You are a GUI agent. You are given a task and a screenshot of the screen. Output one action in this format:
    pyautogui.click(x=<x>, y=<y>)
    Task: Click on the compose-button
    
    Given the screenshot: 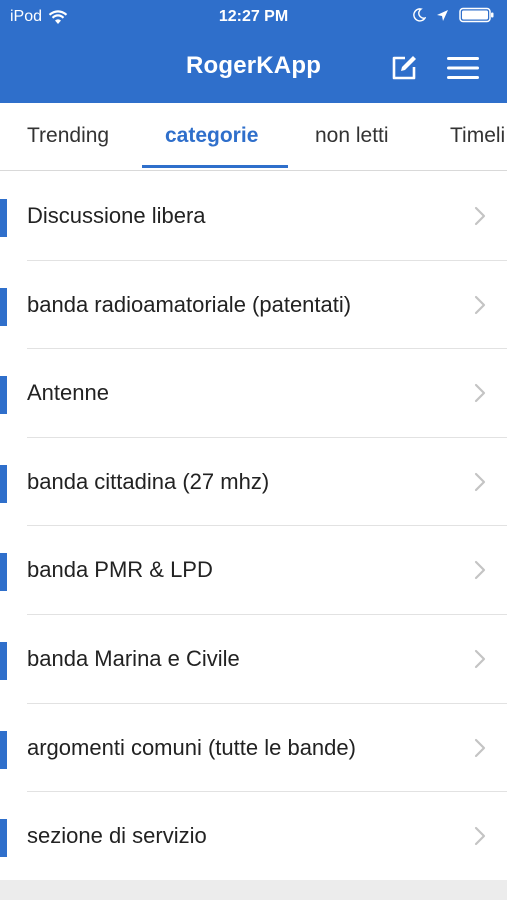 What is the action you would take?
    pyautogui.click(x=404, y=68)
    